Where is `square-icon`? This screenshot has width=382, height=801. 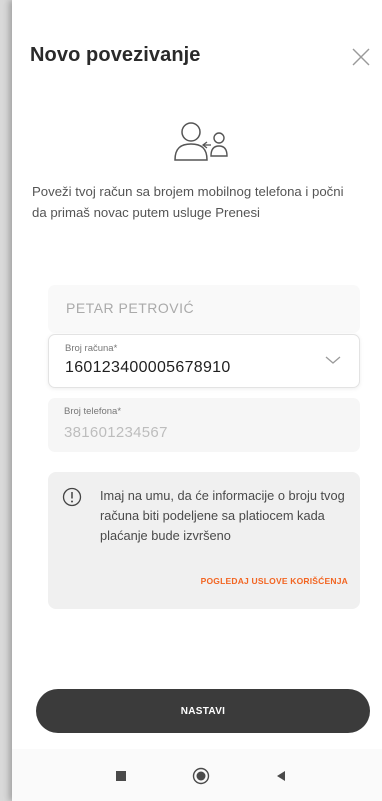
square-icon is located at coordinates (121, 776).